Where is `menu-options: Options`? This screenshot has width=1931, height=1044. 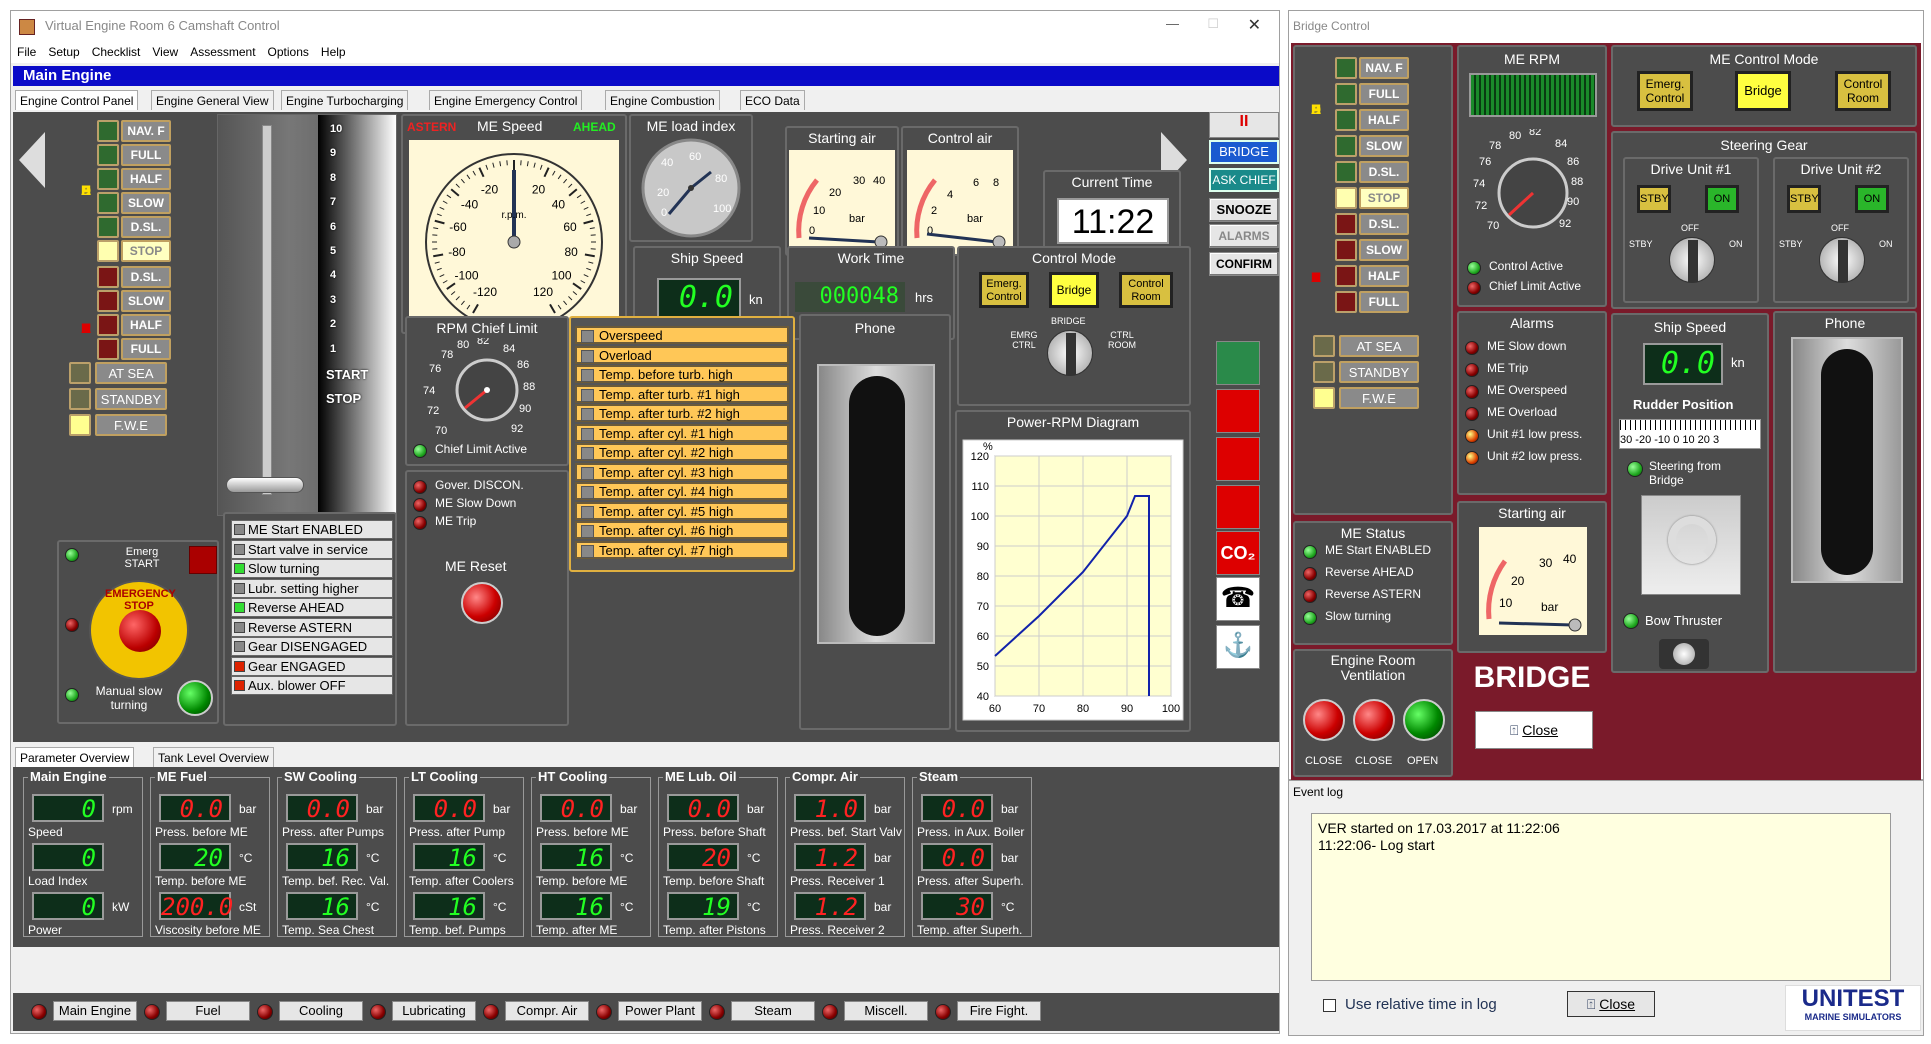 menu-options: Options is located at coordinates (288, 50).